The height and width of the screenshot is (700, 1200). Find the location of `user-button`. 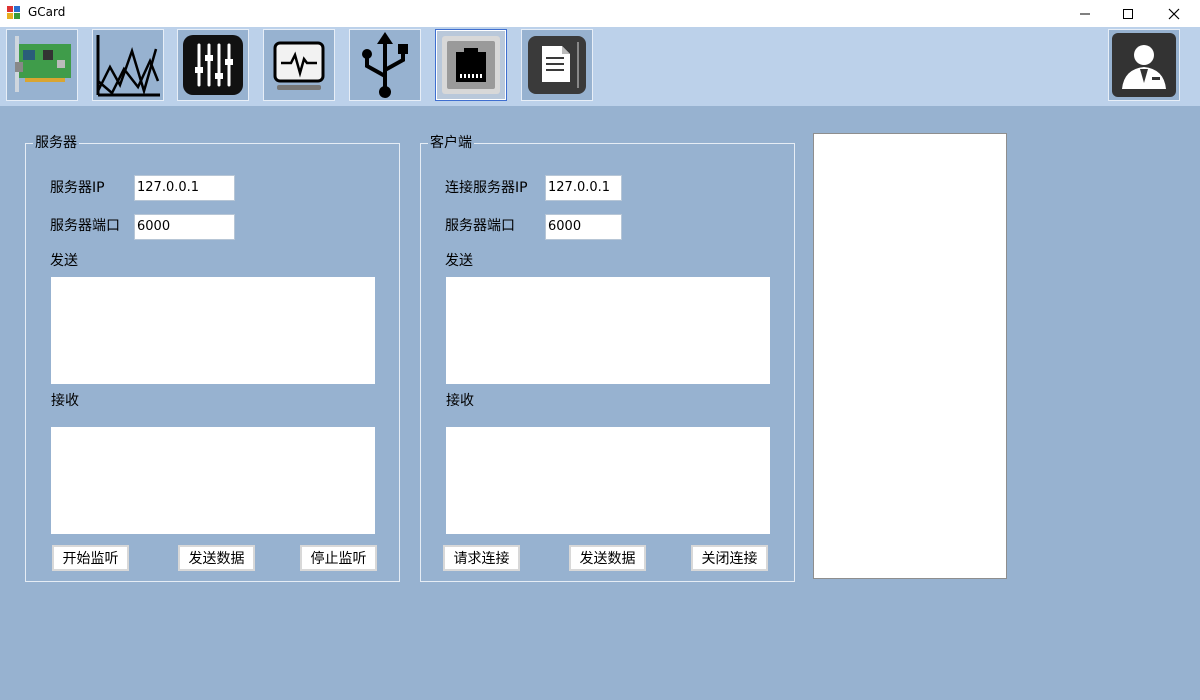

user-button is located at coordinates (1144, 65).